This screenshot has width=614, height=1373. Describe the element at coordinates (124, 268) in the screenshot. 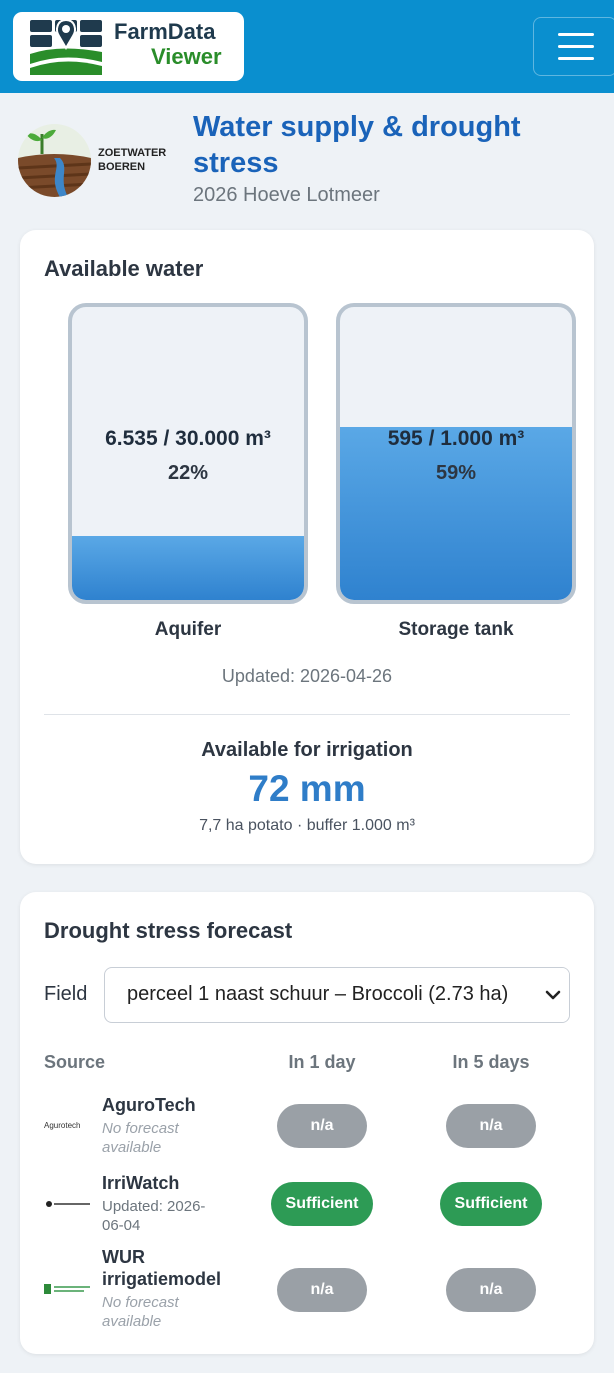

I see `card-title: Available water` at that location.